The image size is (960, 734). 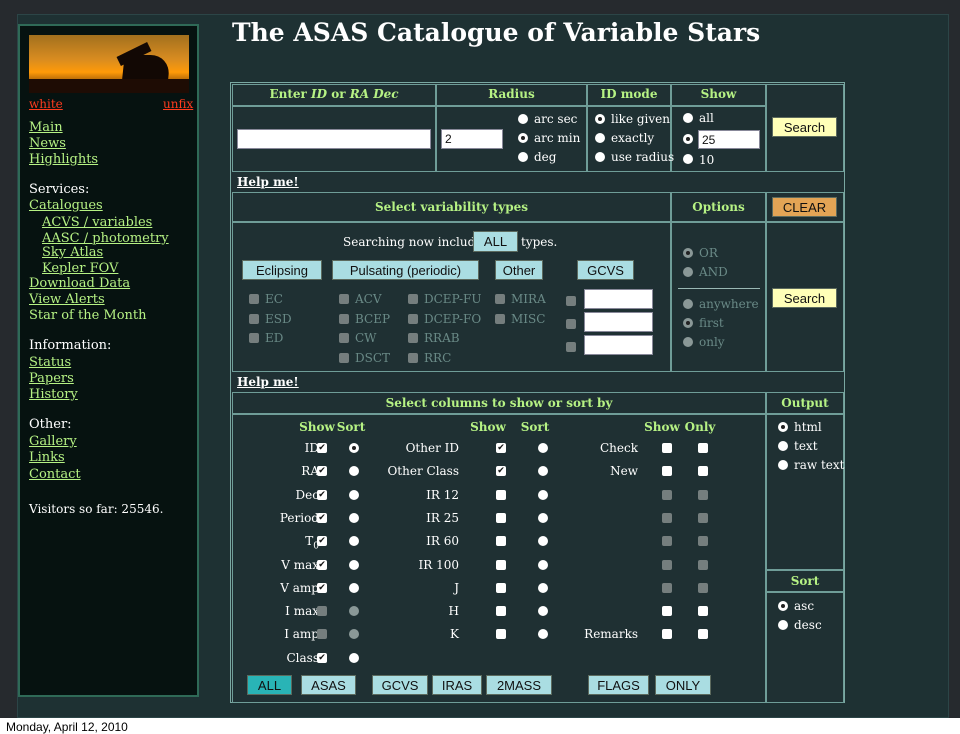 What do you see at coordinates (53, 395) in the screenshot?
I see `nav-history: History` at bounding box center [53, 395].